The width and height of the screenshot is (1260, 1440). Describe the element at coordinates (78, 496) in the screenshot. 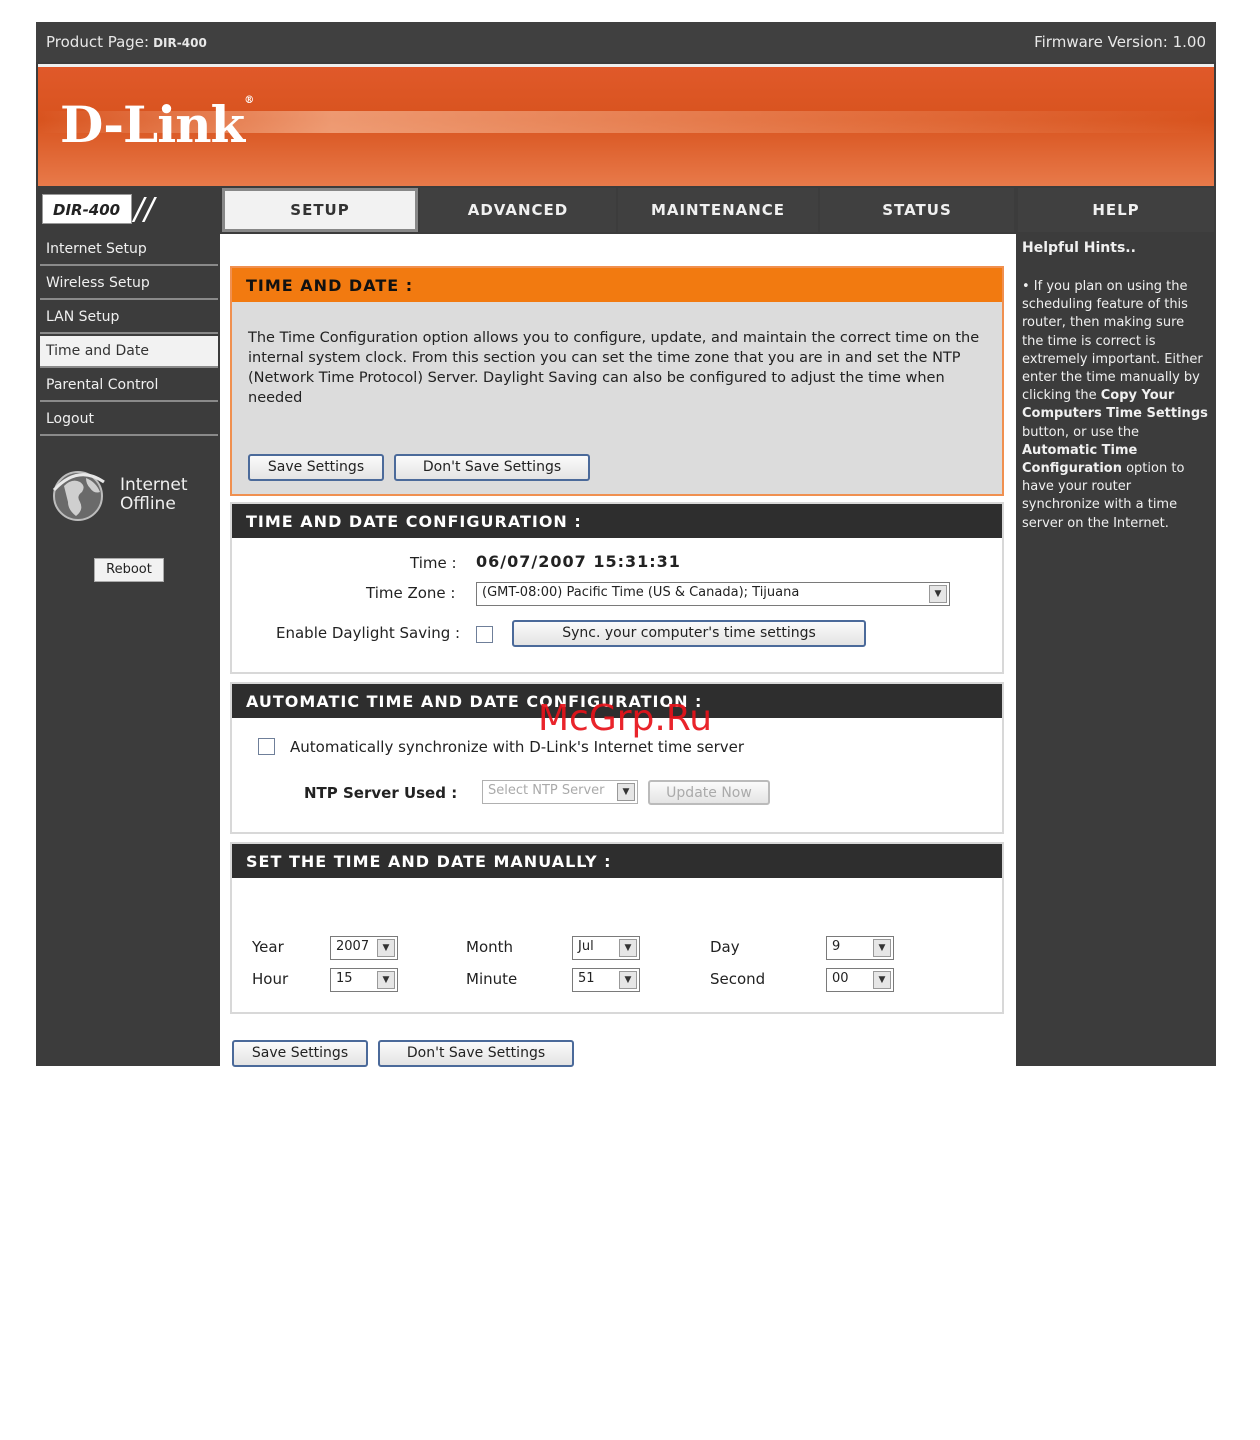

I see `globe-icon` at that location.